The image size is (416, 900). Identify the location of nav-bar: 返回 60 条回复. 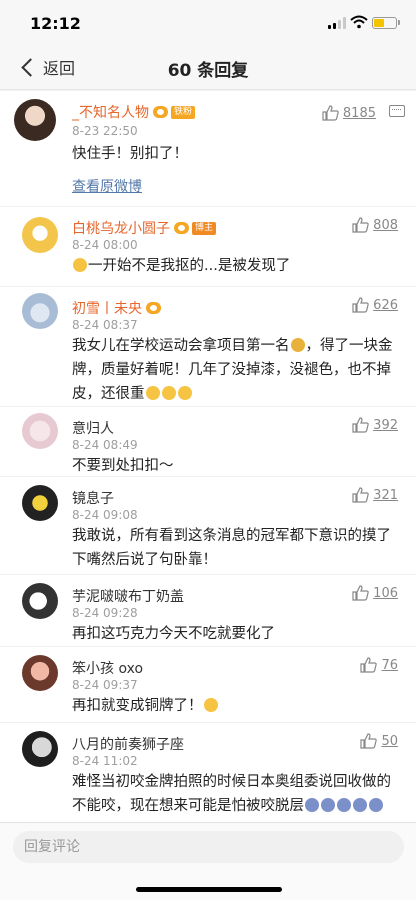
(208, 67).